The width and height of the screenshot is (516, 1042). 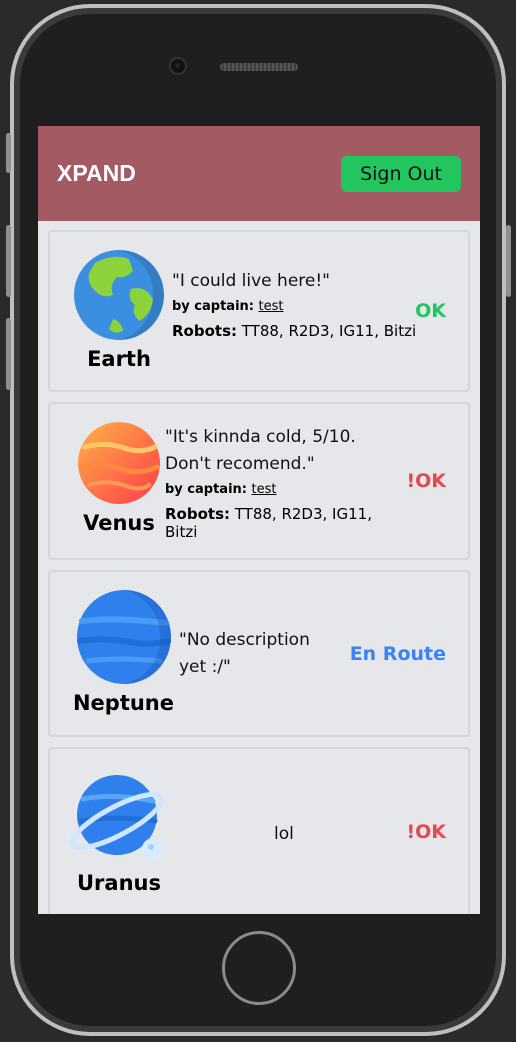 I want to click on planet-quote: lol, so click(x=284, y=834).